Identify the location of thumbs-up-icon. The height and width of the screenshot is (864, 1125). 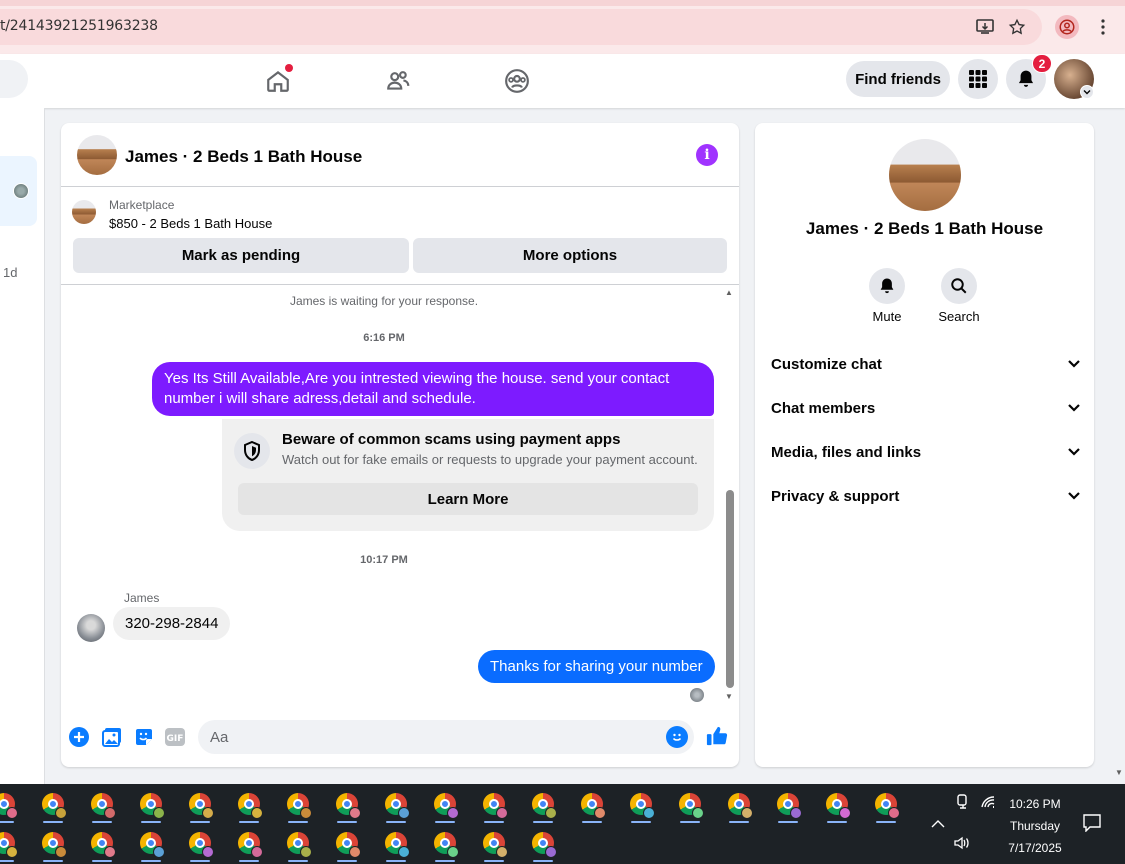
(717, 736).